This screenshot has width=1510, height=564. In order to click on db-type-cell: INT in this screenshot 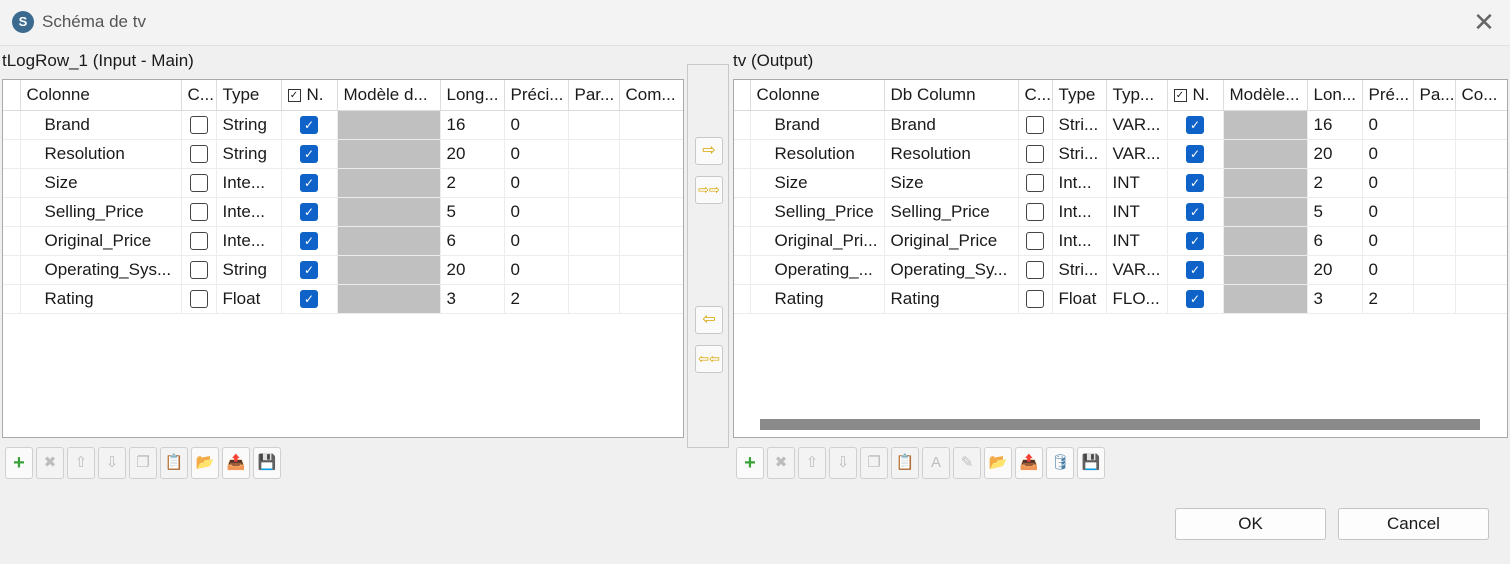, I will do `click(1137, 241)`.